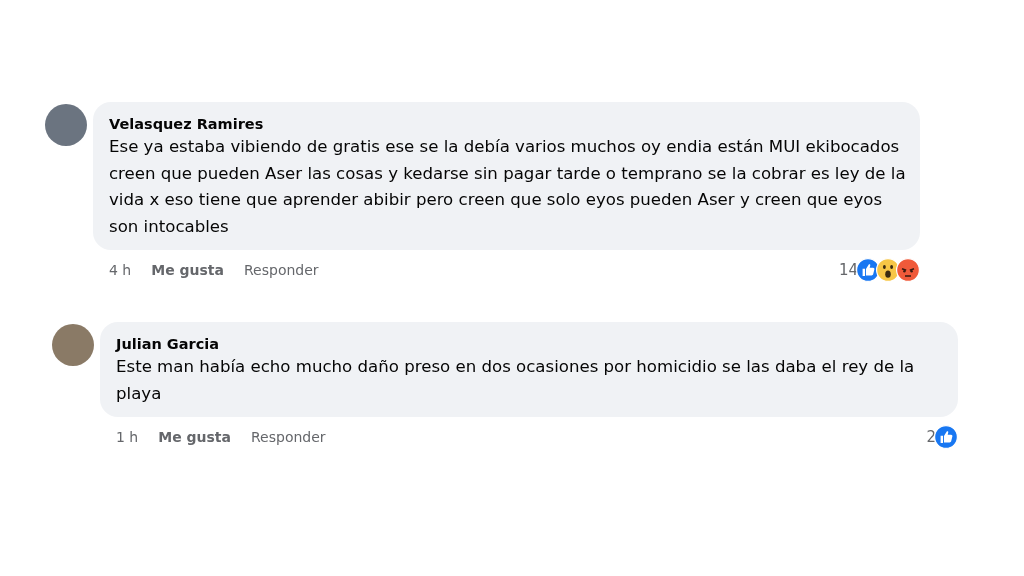 The height and width of the screenshot is (576, 1024). What do you see at coordinates (946, 437) in the screenshot?
I see `thumbs-up-icon` at bounding box center [946, 437].